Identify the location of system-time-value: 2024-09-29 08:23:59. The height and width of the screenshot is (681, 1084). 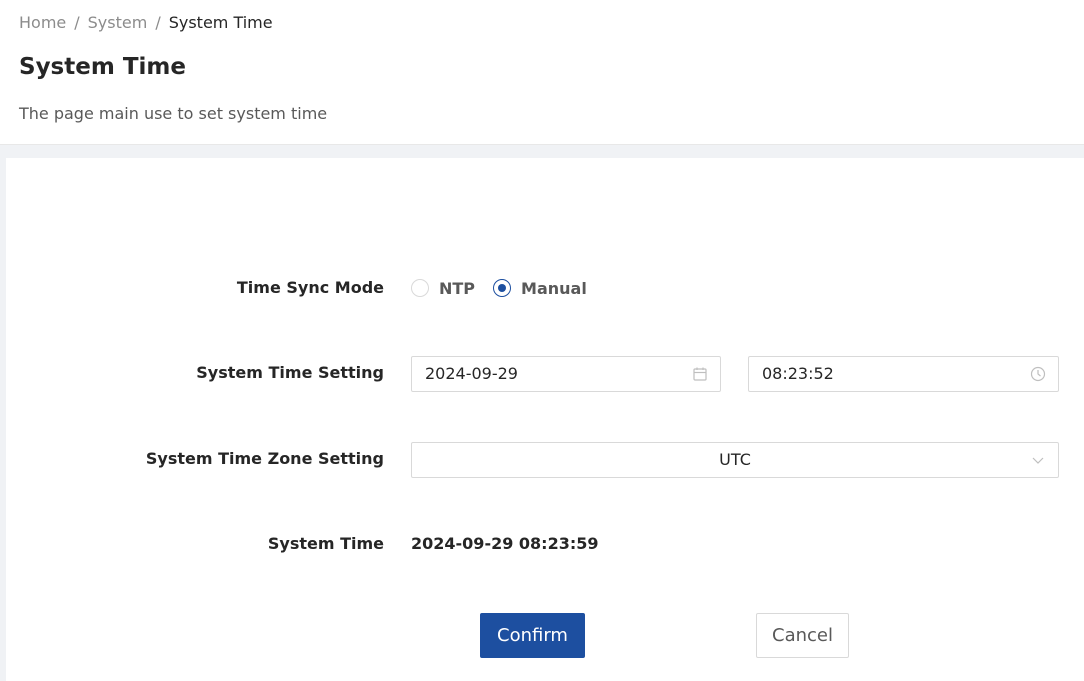
(505, 543).